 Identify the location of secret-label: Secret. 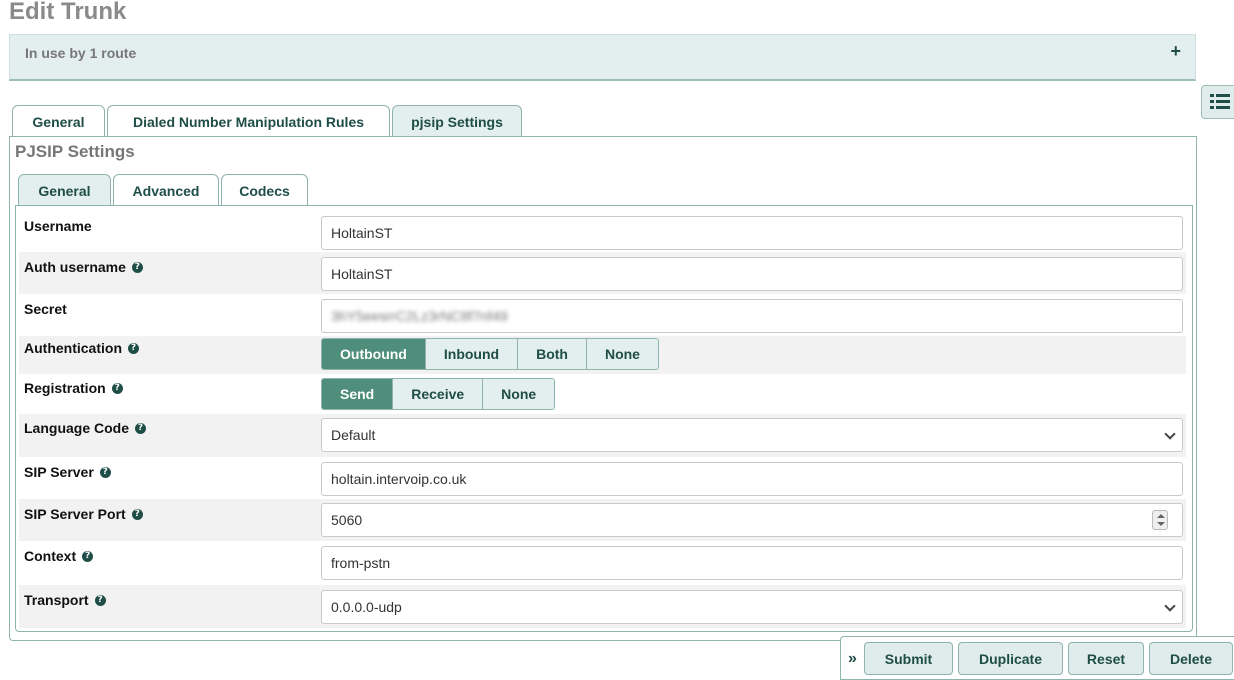
(45, 309).